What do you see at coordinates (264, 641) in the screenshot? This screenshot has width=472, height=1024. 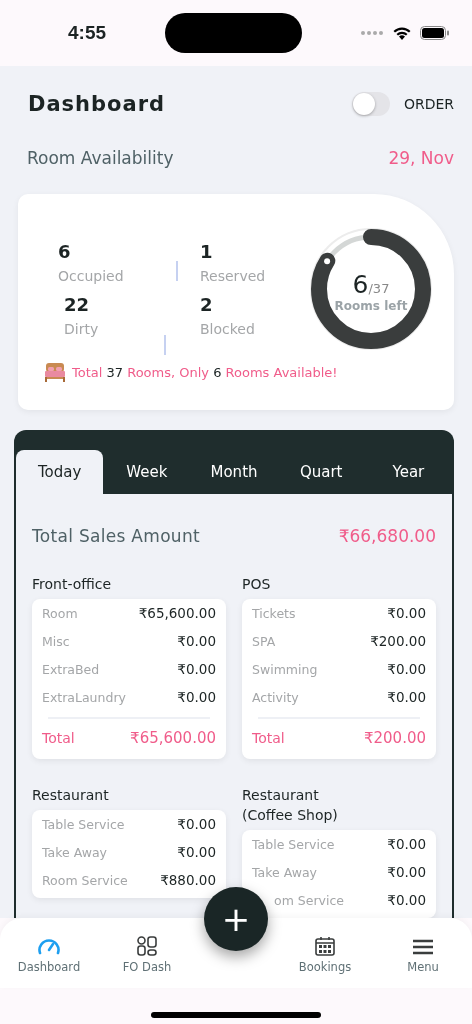 I see `row-label: SPA` at bounding box center [264, 641].